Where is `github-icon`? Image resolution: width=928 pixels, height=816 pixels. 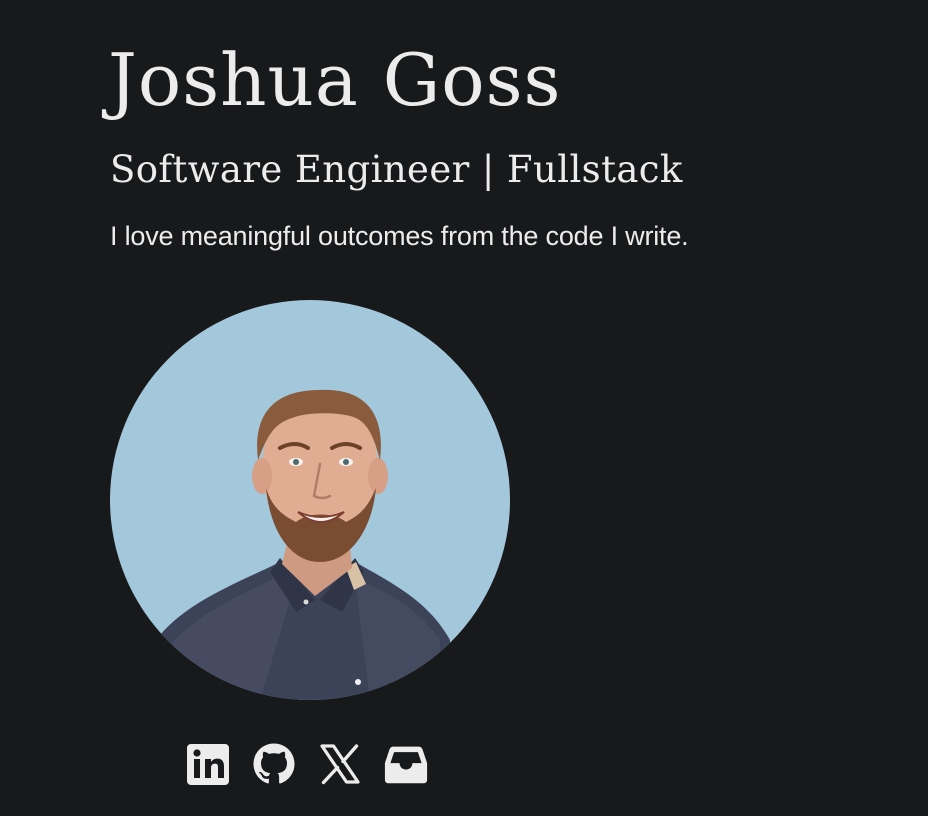 github-icon is located at coordinates (274, 763).